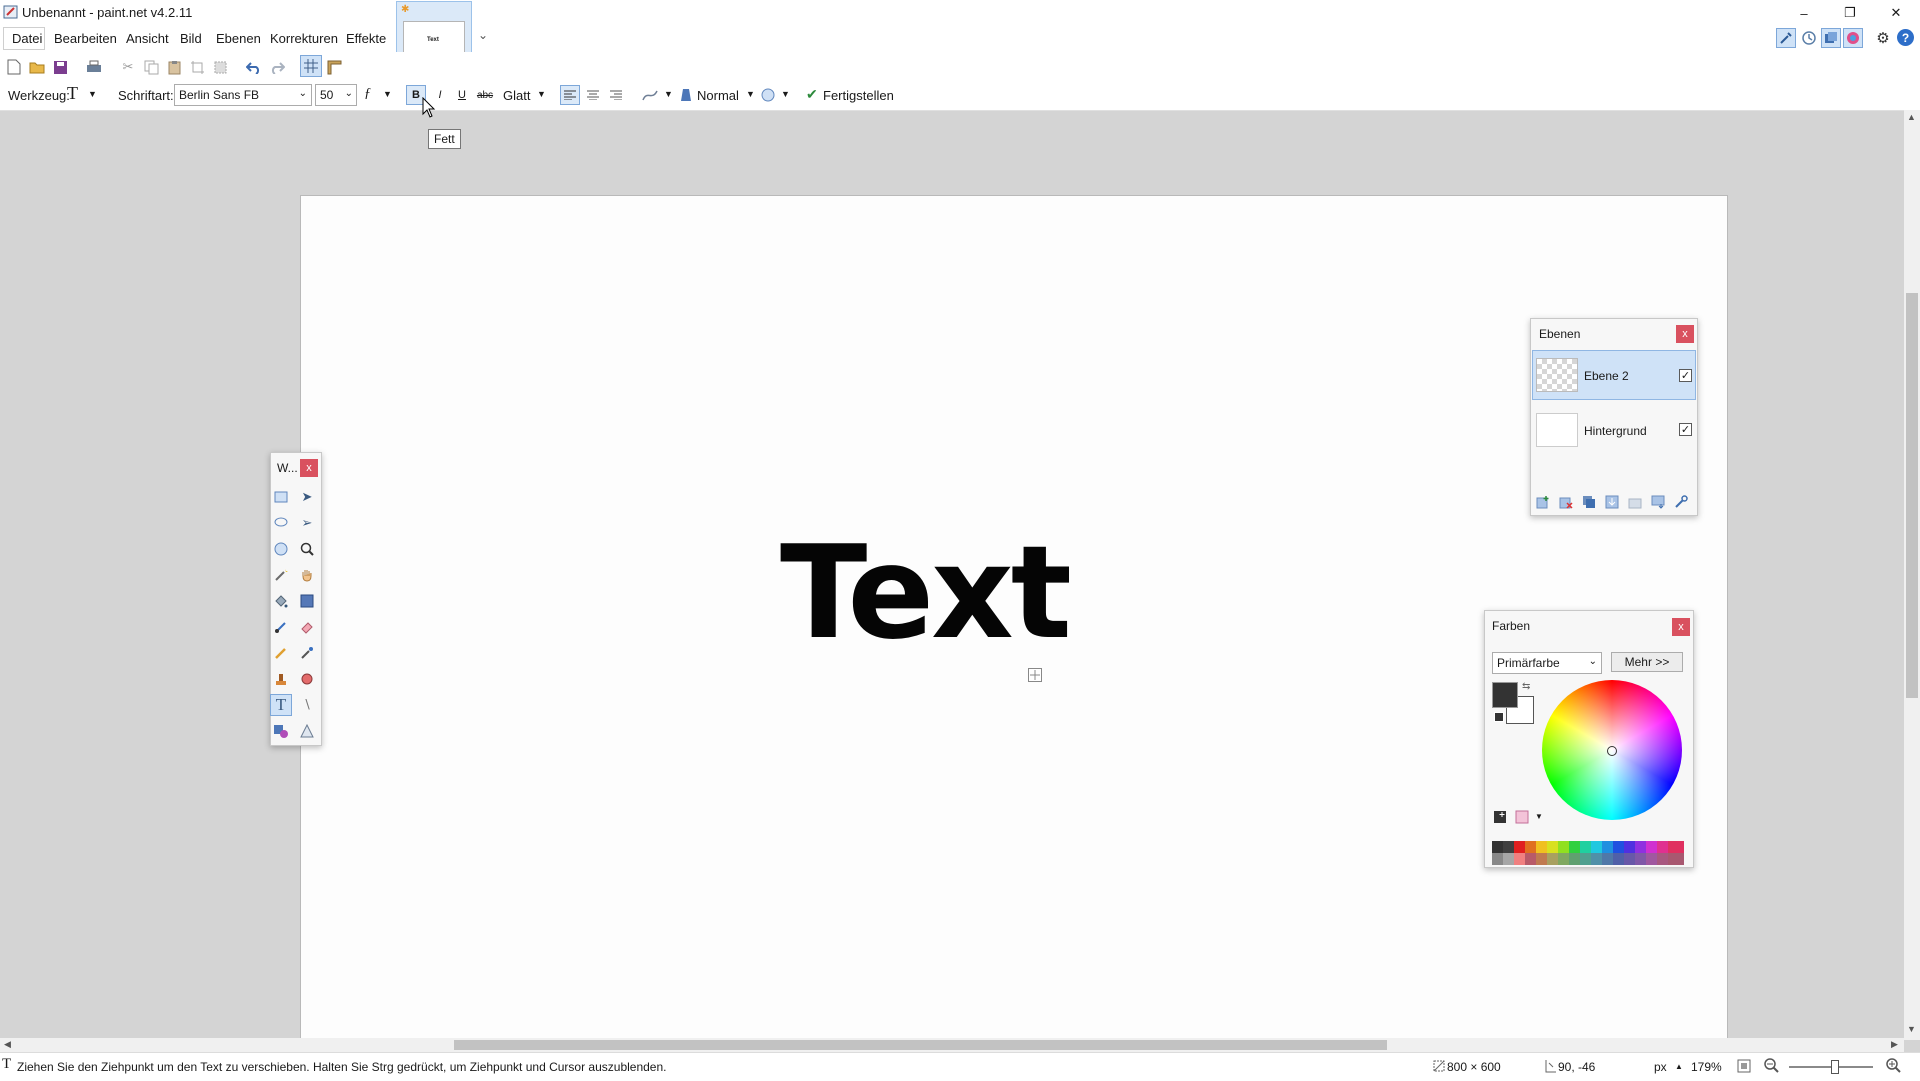 This screenshot has width=1920, height=1081. Describe the element at coordinates (1772, 1067) in the screenshot. I see `zoom-out-icon` at that location.